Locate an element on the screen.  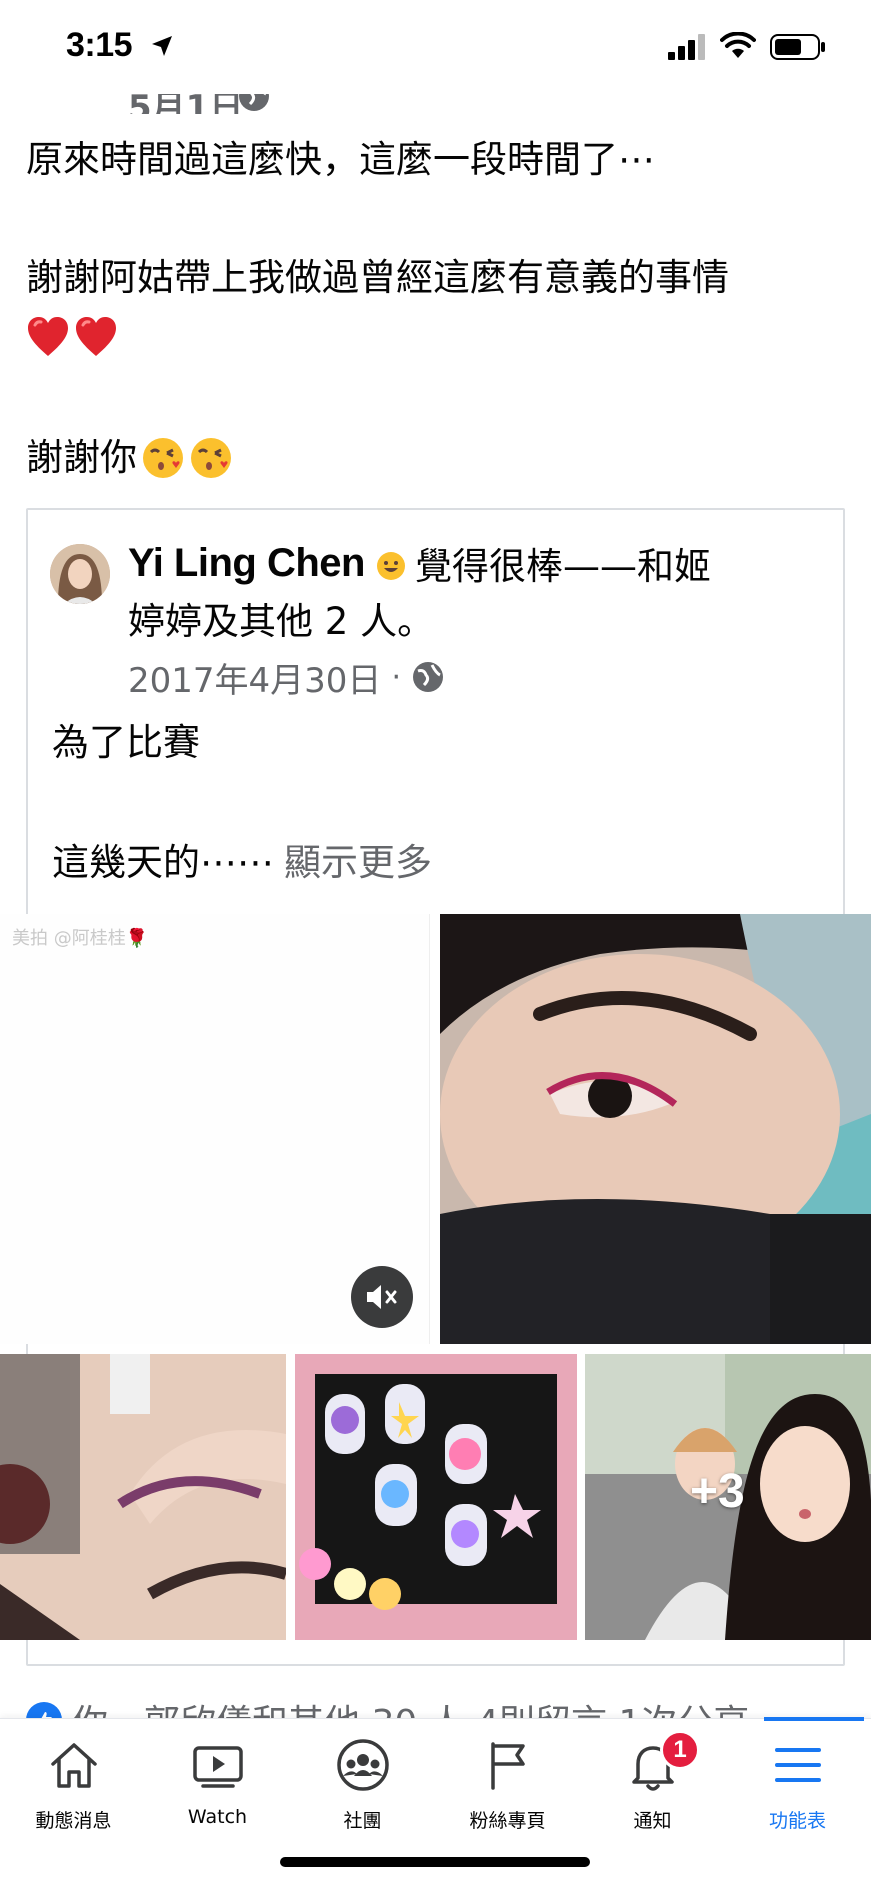
post-date: 2017年4月30日 is located at coordinates (254, 677).